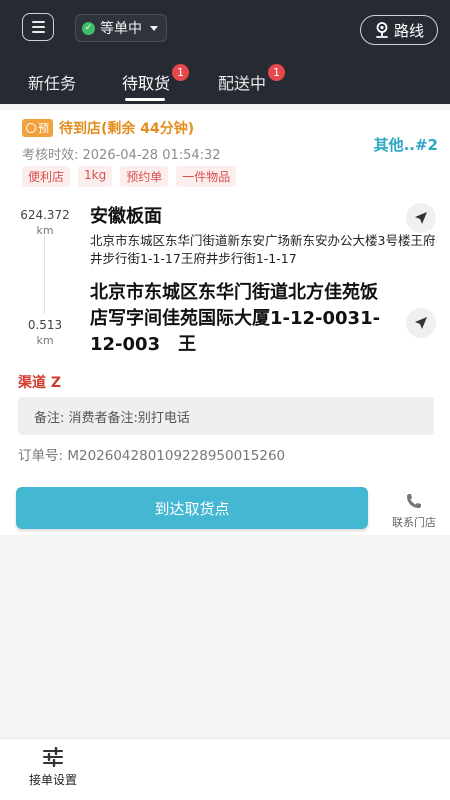 The height and width of the screenshot is (800, 450). What do you see at coordinates (37, 128) in the screenshot?
I see `reservation-tag: 预` at bounding box center [37, 128].